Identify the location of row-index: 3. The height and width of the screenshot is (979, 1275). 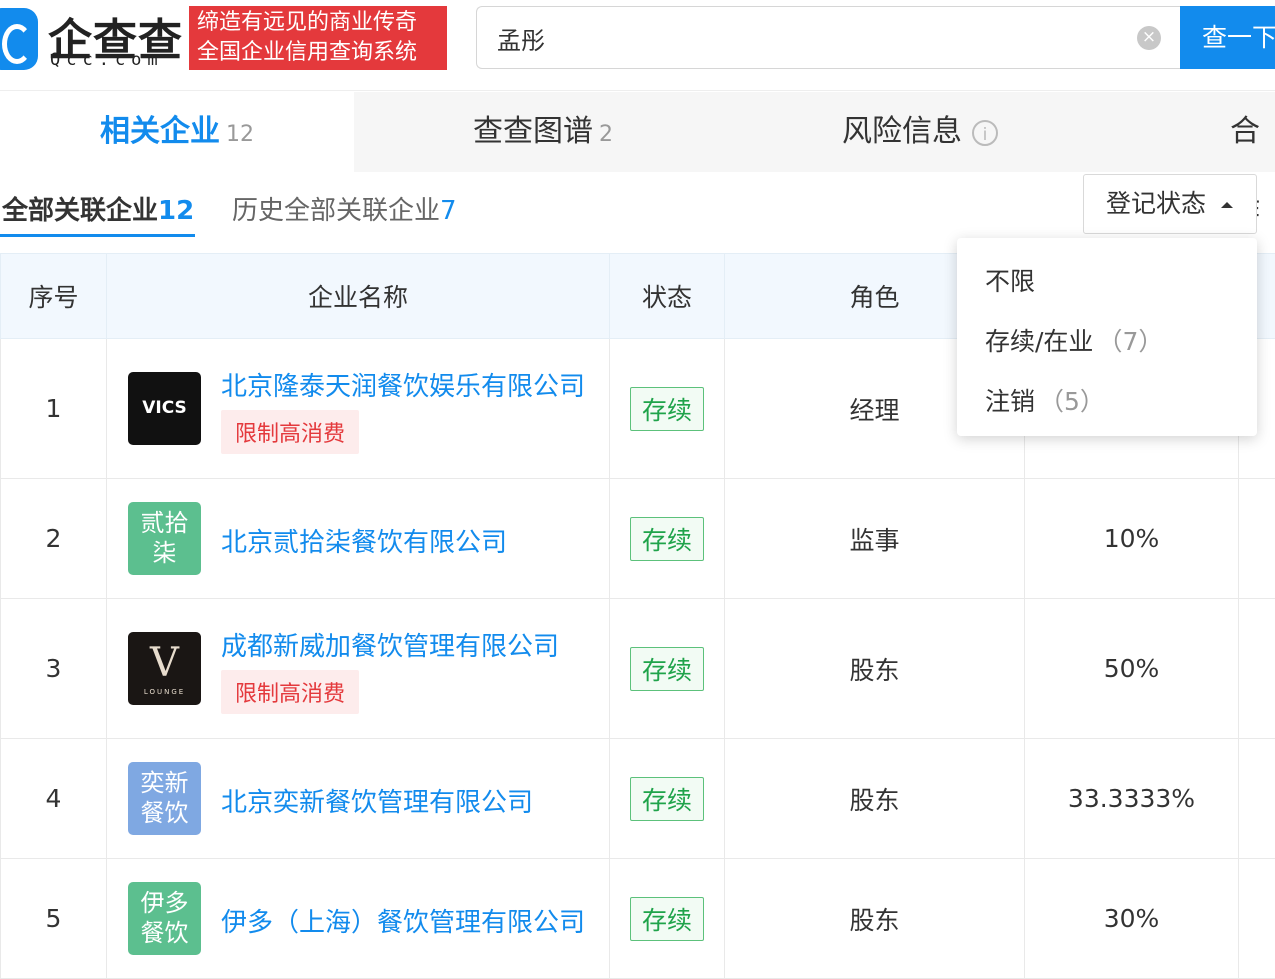
(54, 669).